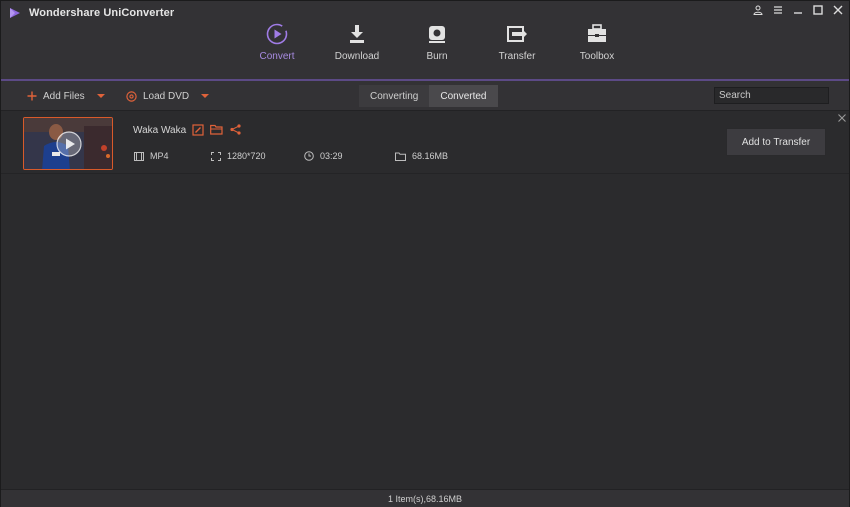  I want to click on size-info: 68.16MB, so click(421, 156).